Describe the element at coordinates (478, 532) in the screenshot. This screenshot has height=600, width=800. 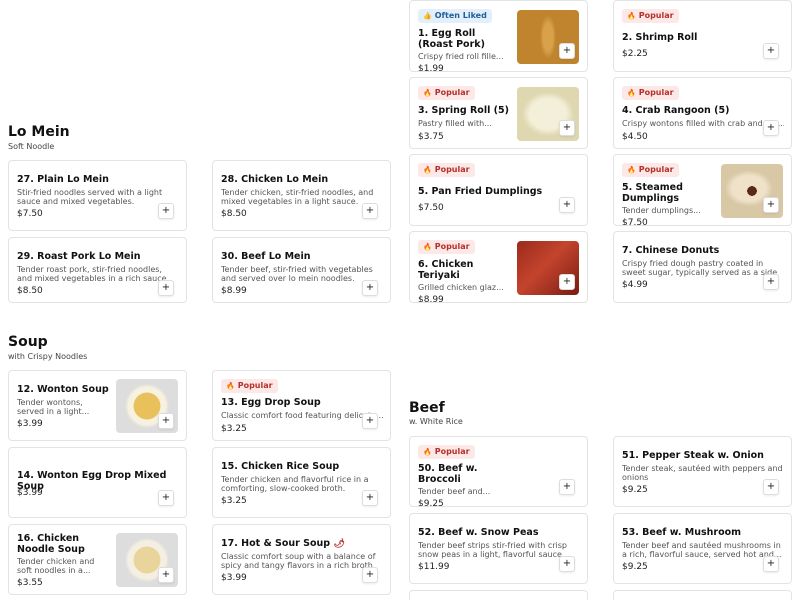
I see `item-name: 52. Beef w. Snow Peas` at that location.